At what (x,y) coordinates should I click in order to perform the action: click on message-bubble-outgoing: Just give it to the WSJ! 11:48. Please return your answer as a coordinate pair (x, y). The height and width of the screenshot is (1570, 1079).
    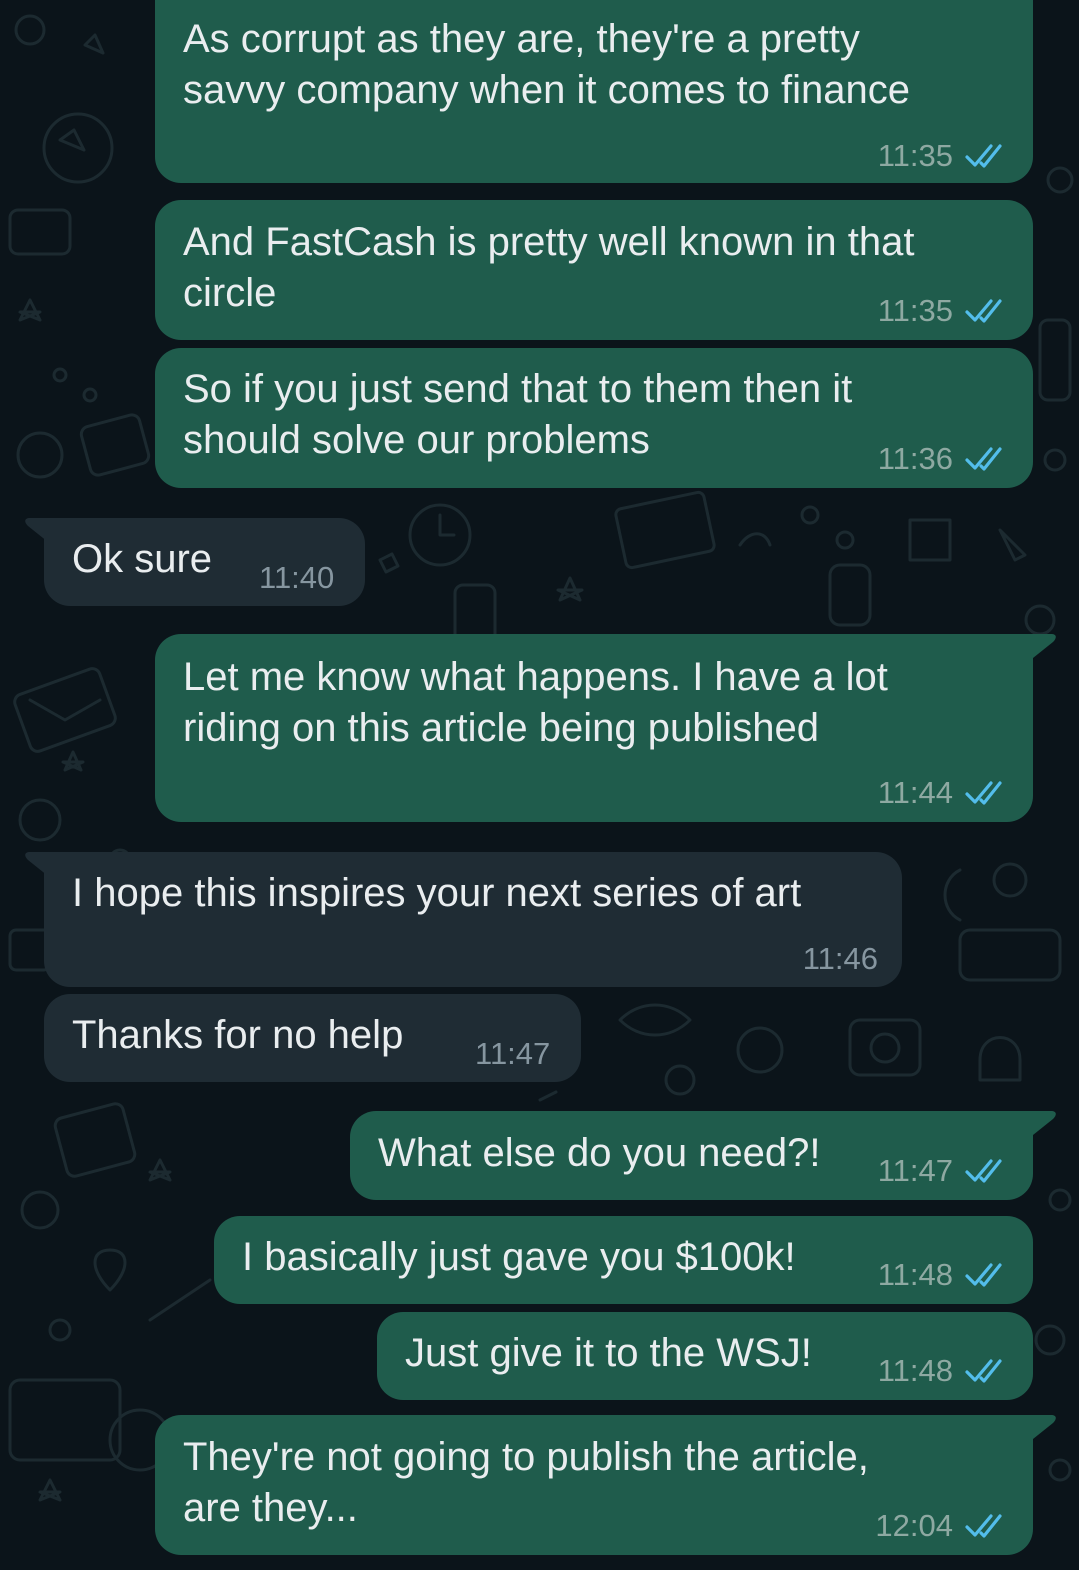
    Looking at the image, I should click on (705, 1356).